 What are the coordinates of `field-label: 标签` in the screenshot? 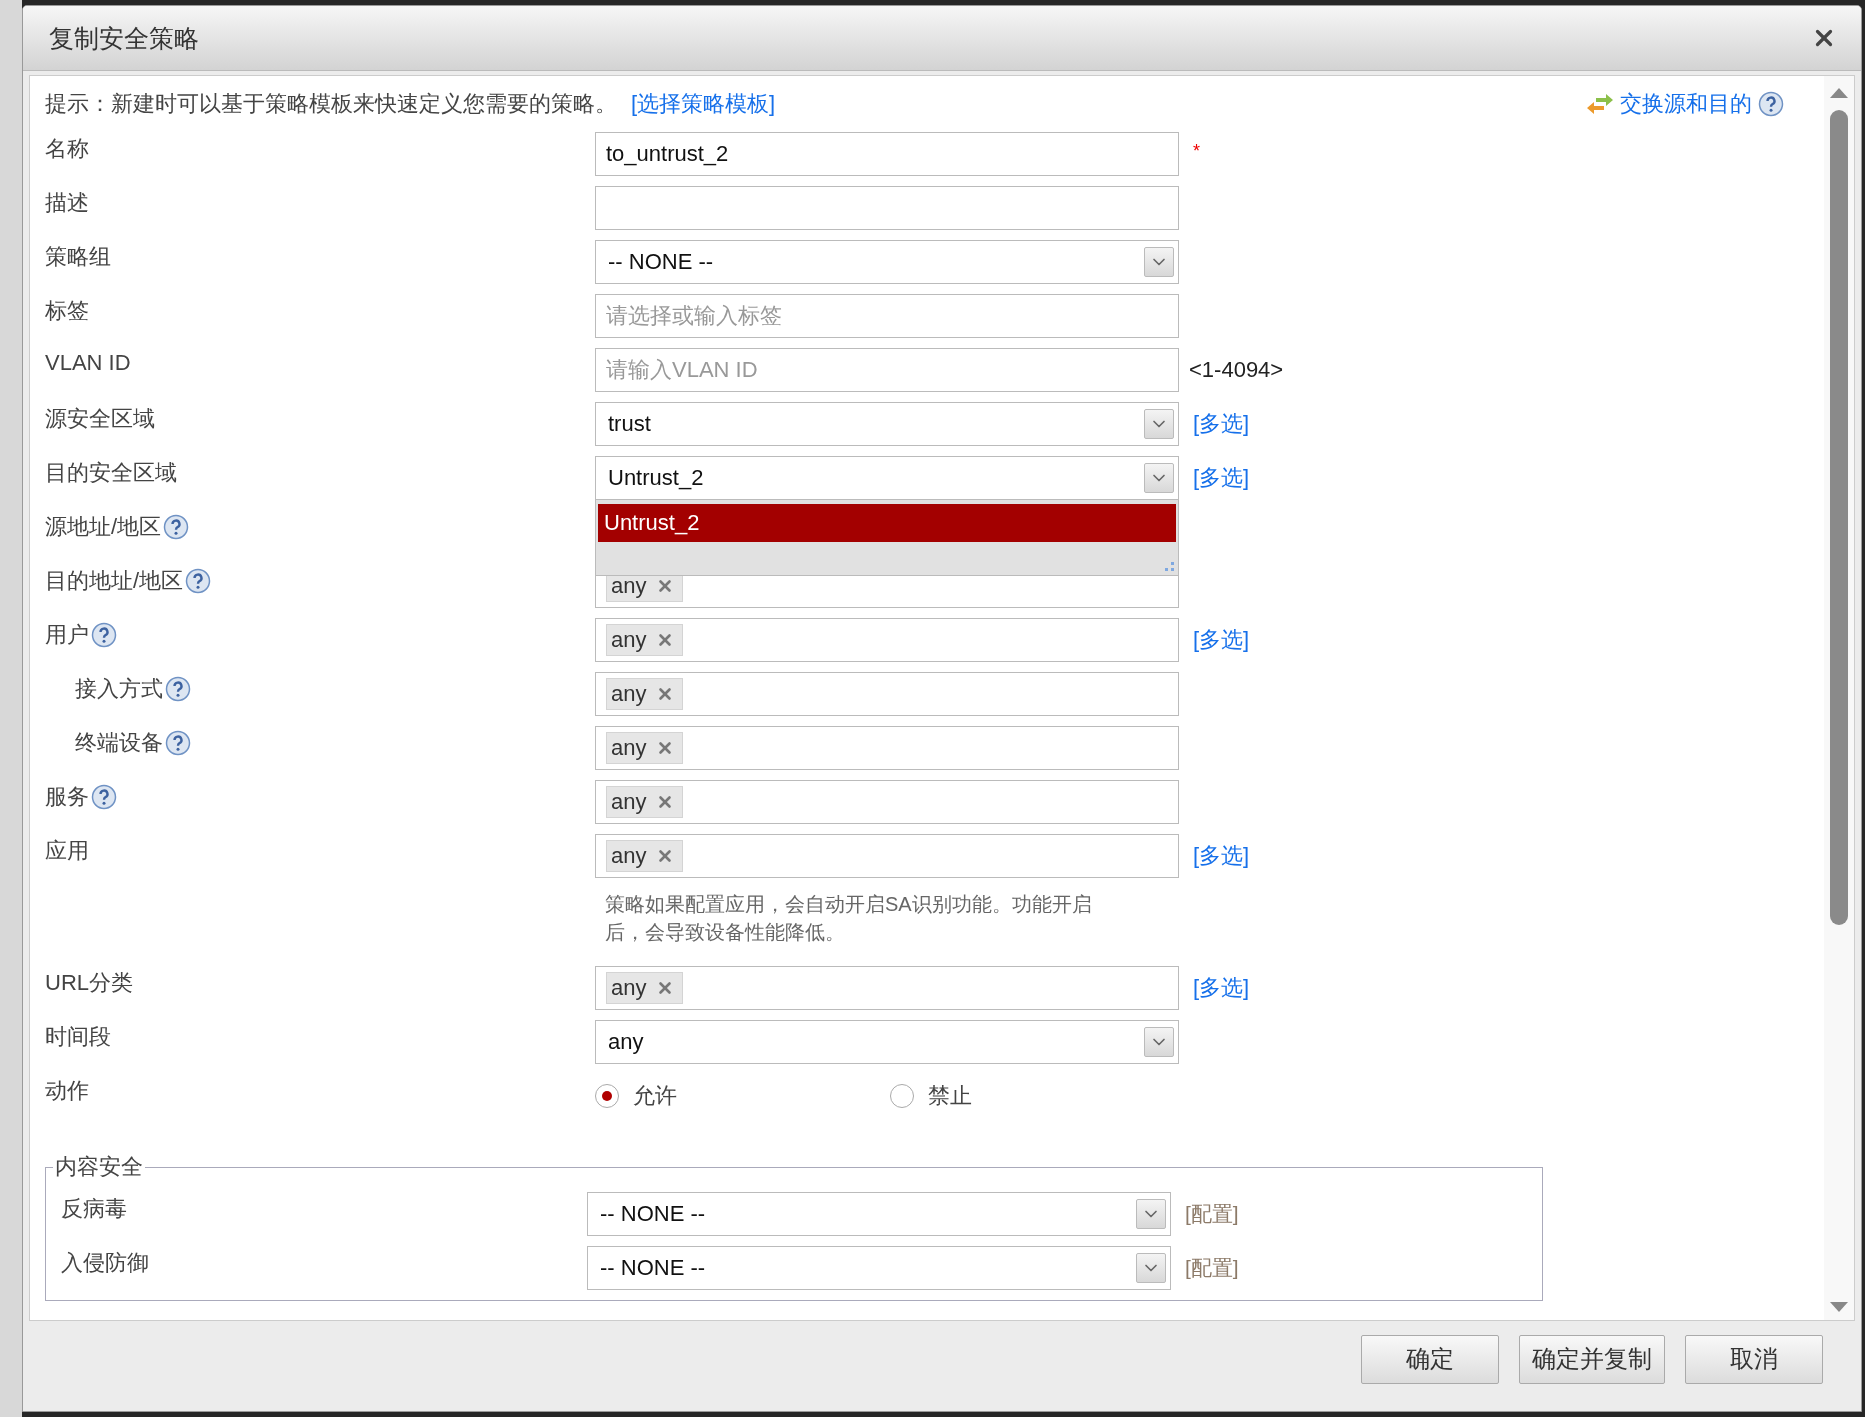 It's located at (67, 311).